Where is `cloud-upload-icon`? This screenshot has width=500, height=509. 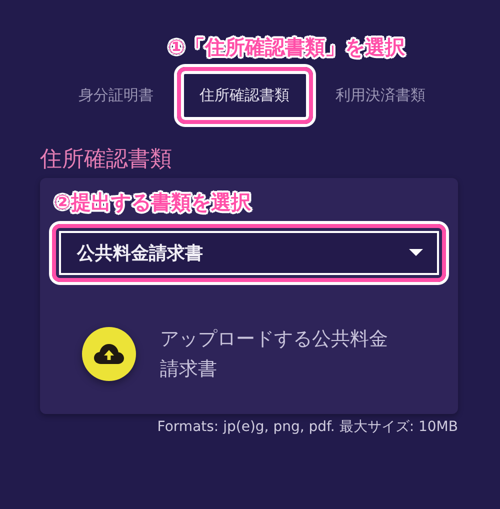
cloud-upload-icon is located at coordinates (109, 354).